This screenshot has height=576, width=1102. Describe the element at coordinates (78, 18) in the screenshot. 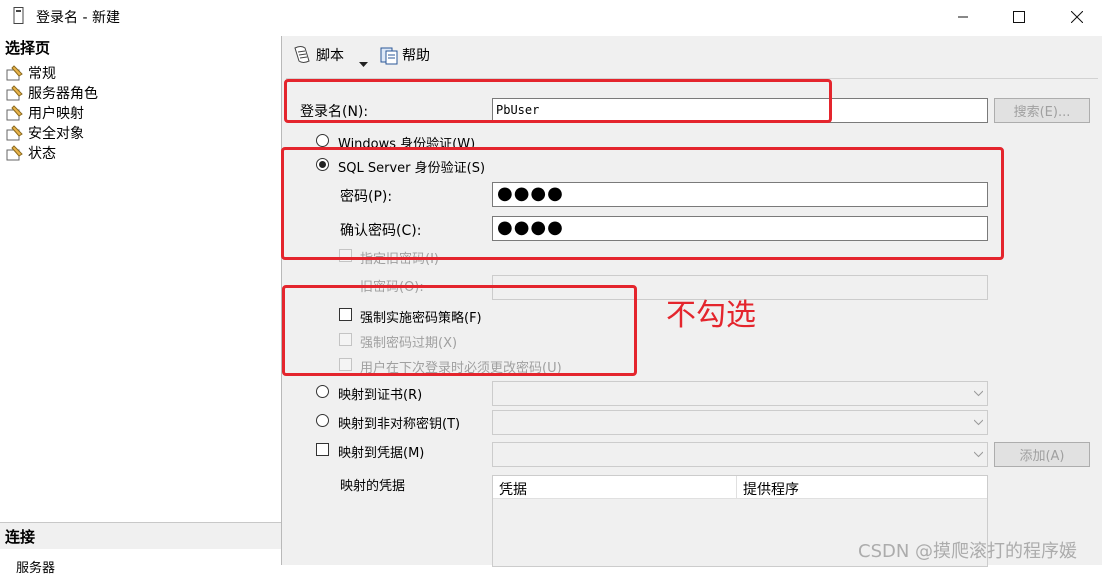

I see `window-title: 登录名 - 新建` at that location.